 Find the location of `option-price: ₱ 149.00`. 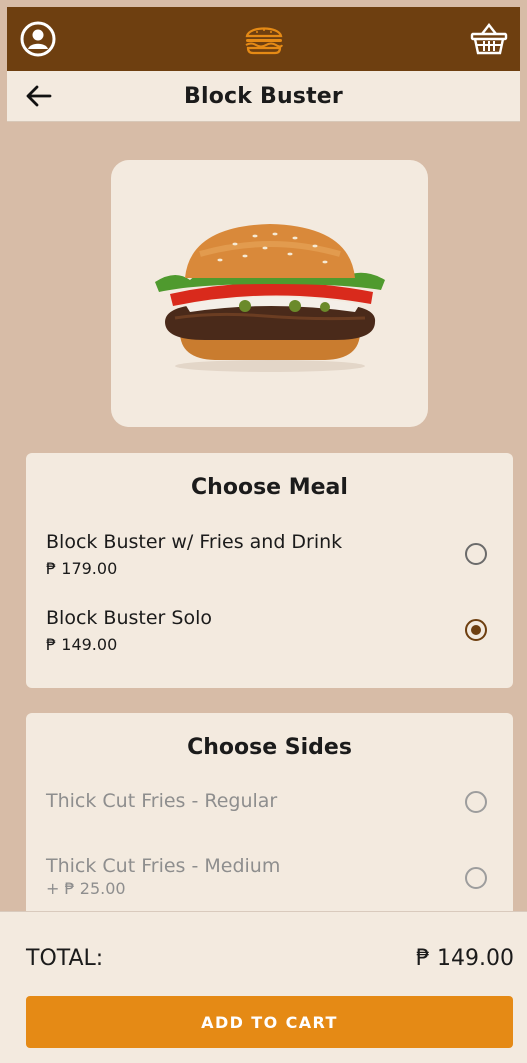

option-price: ₱ 149.00 is located at coordinates (82, 644).